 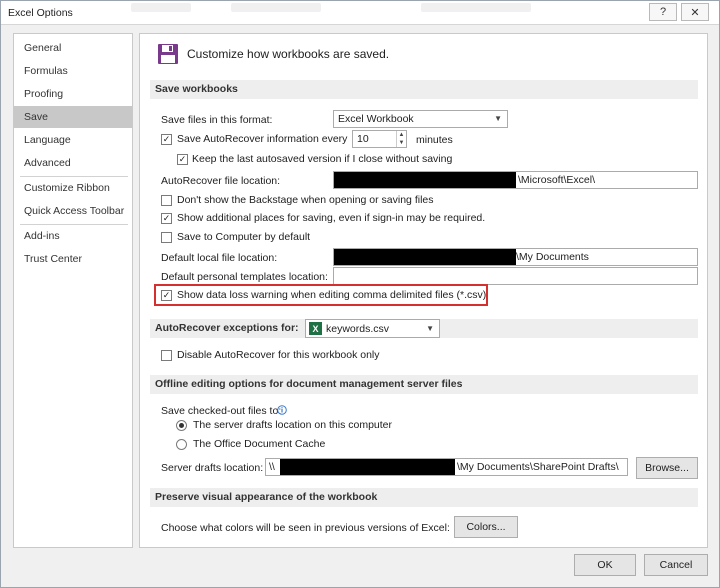 What do you see at coordinates (363, 139) in the screenshot?
I see `autorecover-minutes-value: 10` at bounding box center [363, 139].